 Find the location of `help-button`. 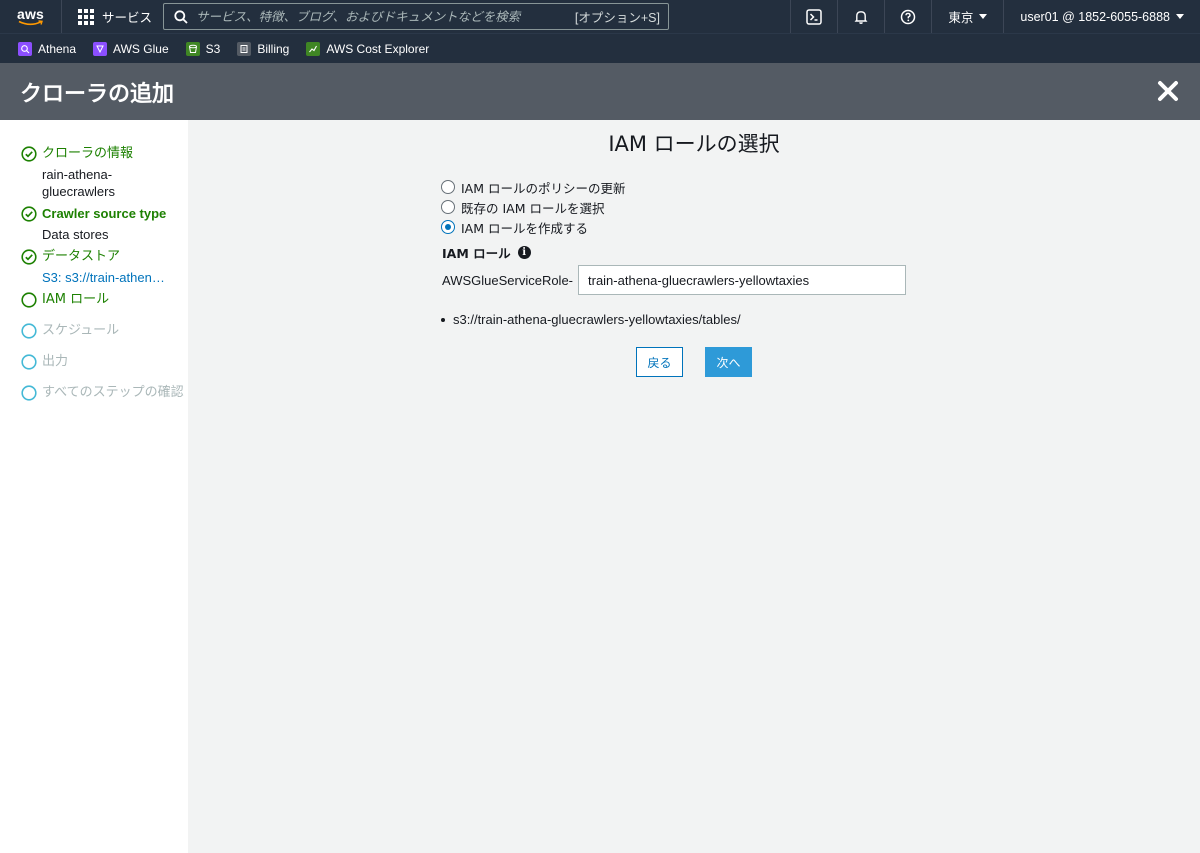

help-button is located at coordinates (907, 16).